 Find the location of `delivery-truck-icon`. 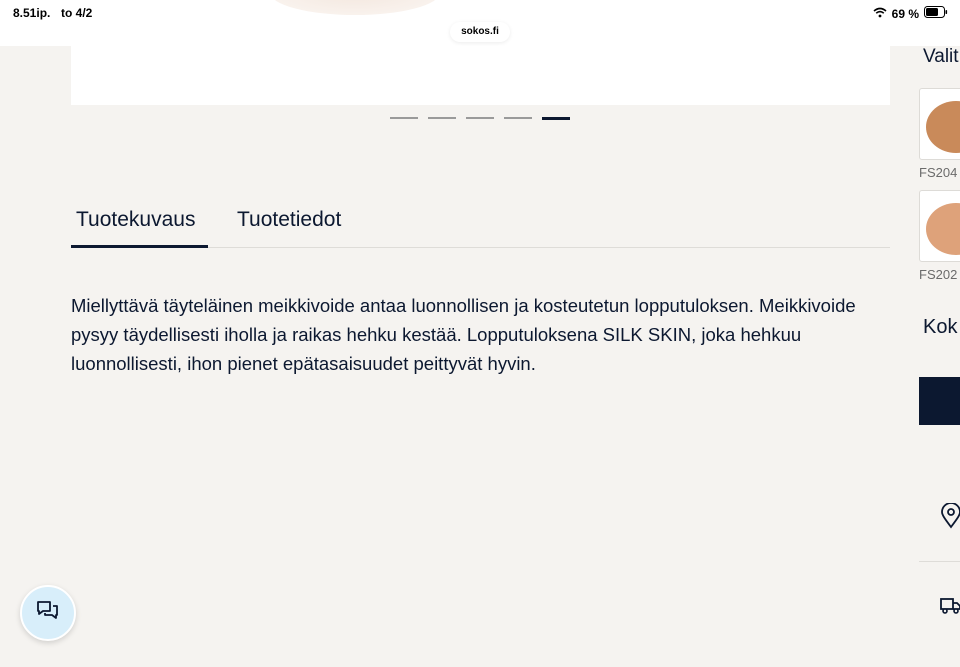

delivery-truck-icon is located at coordinates (950, 608).